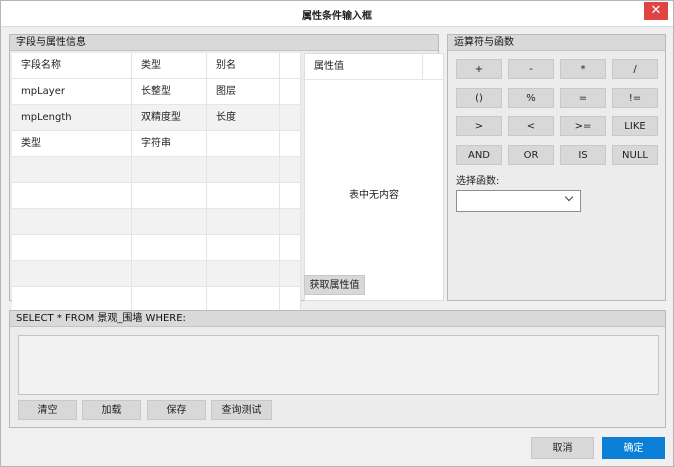 This screenshot has height=467, width=674. What do you see at coordinates (635, 126) in the screenshot?
I see `operator-like-button: LIKE` at bounding box center [635, 126].